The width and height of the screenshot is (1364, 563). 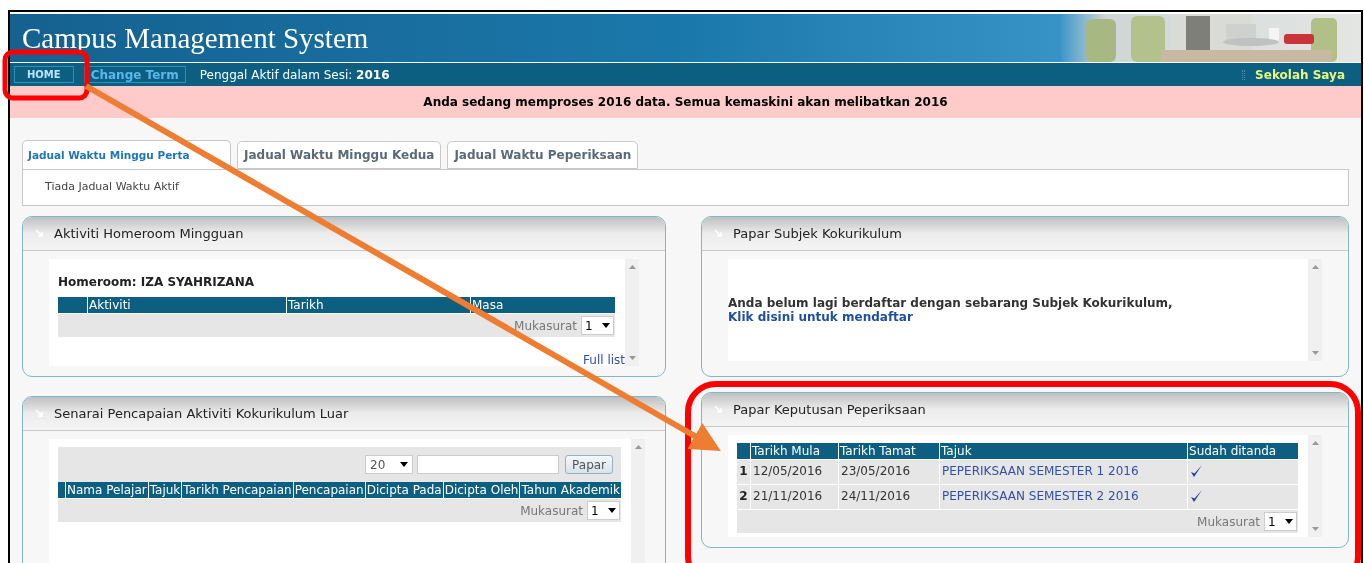 What do you see at coordinates (820, 317) in the screenshot?
I see `register-link: Klik disini untuk mendaftar` at bounding box center [820, 317].